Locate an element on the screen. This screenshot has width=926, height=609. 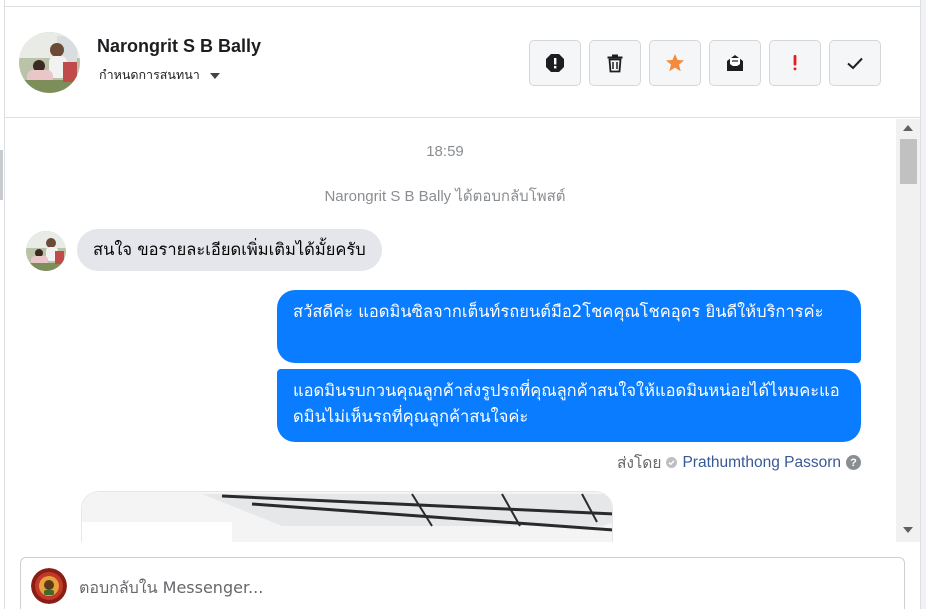
envelope-open-icon is located at coordinates (735, 63).